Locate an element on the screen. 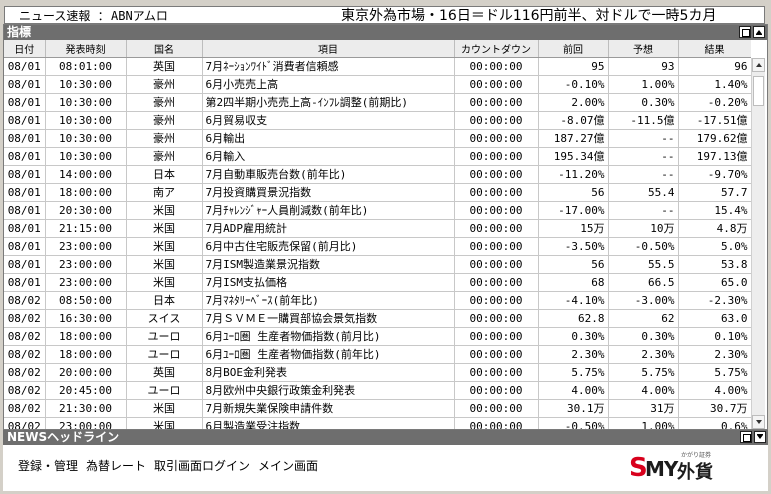 This screenshot has height=494, width=771. menu-item-rates: 為替レート is located at coordinates (116, 465).